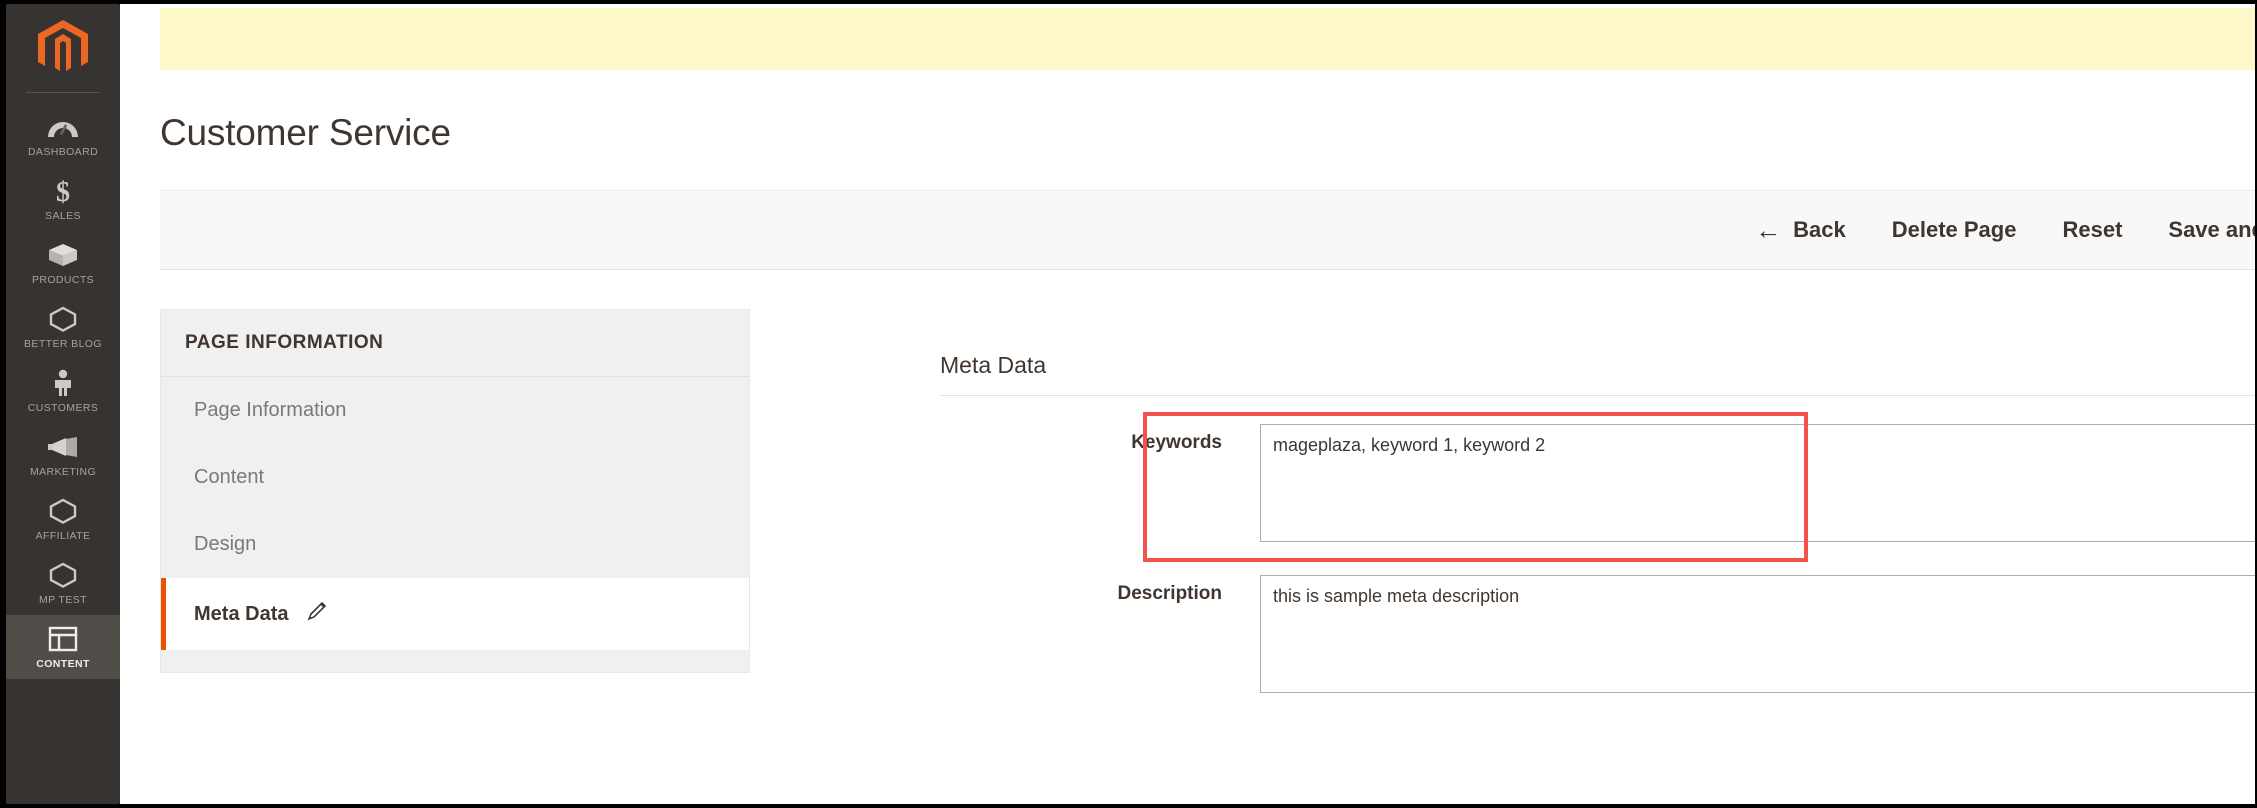 This screenshot has width=2257, height=808. I want to click on sidebar-item-label: PRODUCTS, so click(63, 280).